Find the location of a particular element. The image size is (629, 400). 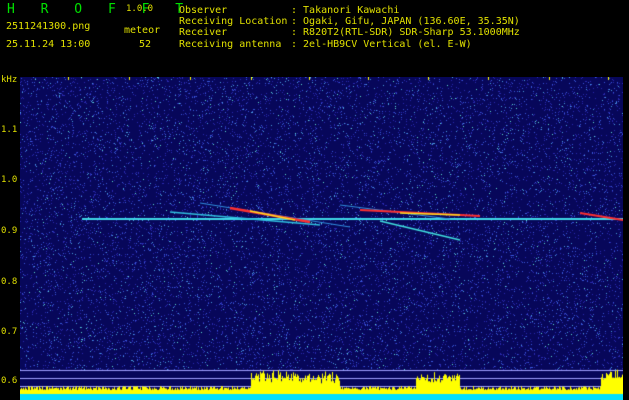

y-tick-label: 0.6 is located at coordinates (9, 381).